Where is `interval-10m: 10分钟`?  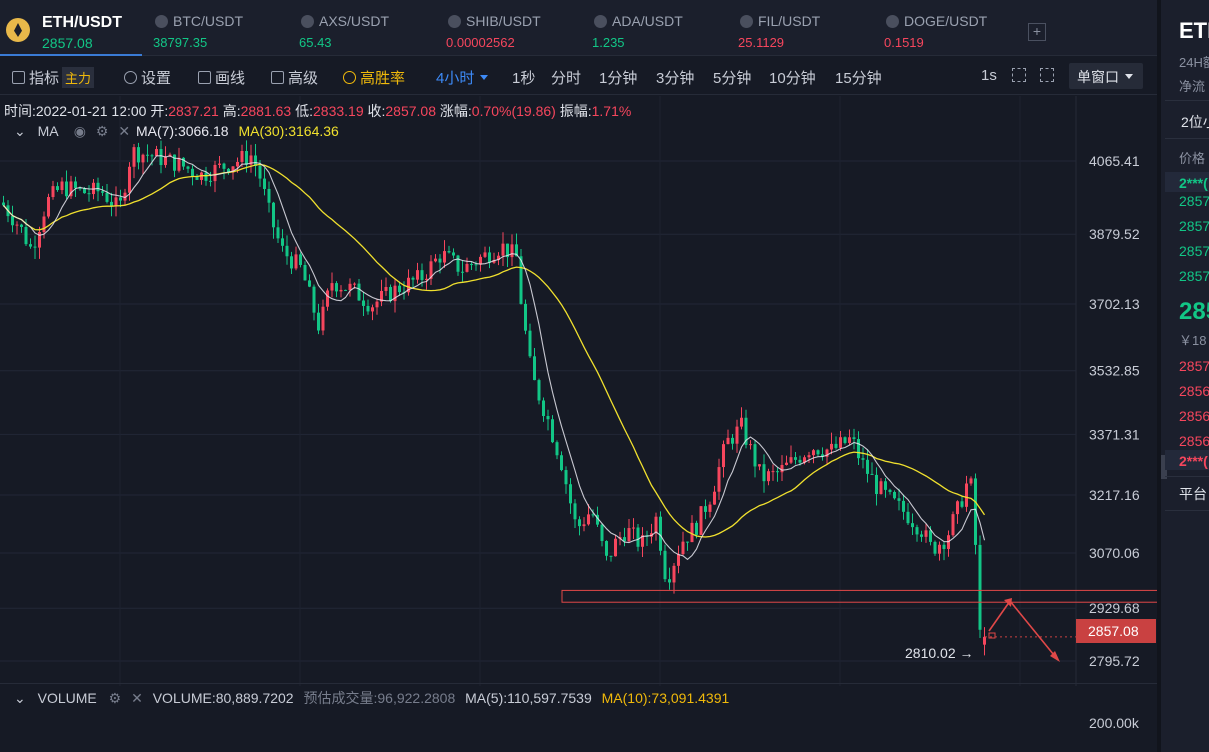 interval-10m: 10分钟 is located at coordinates (792, 77).